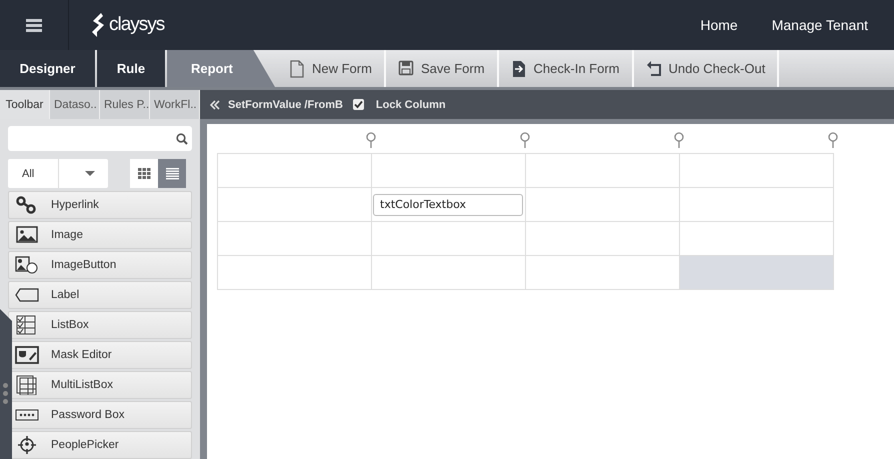 Image resolution: width=894 pixels, height=459 pixels. What do you see at coordinates (175, 104) in the screenshot?
I see `panel-tab: WorkFl..` at bounding box center [175, 104].